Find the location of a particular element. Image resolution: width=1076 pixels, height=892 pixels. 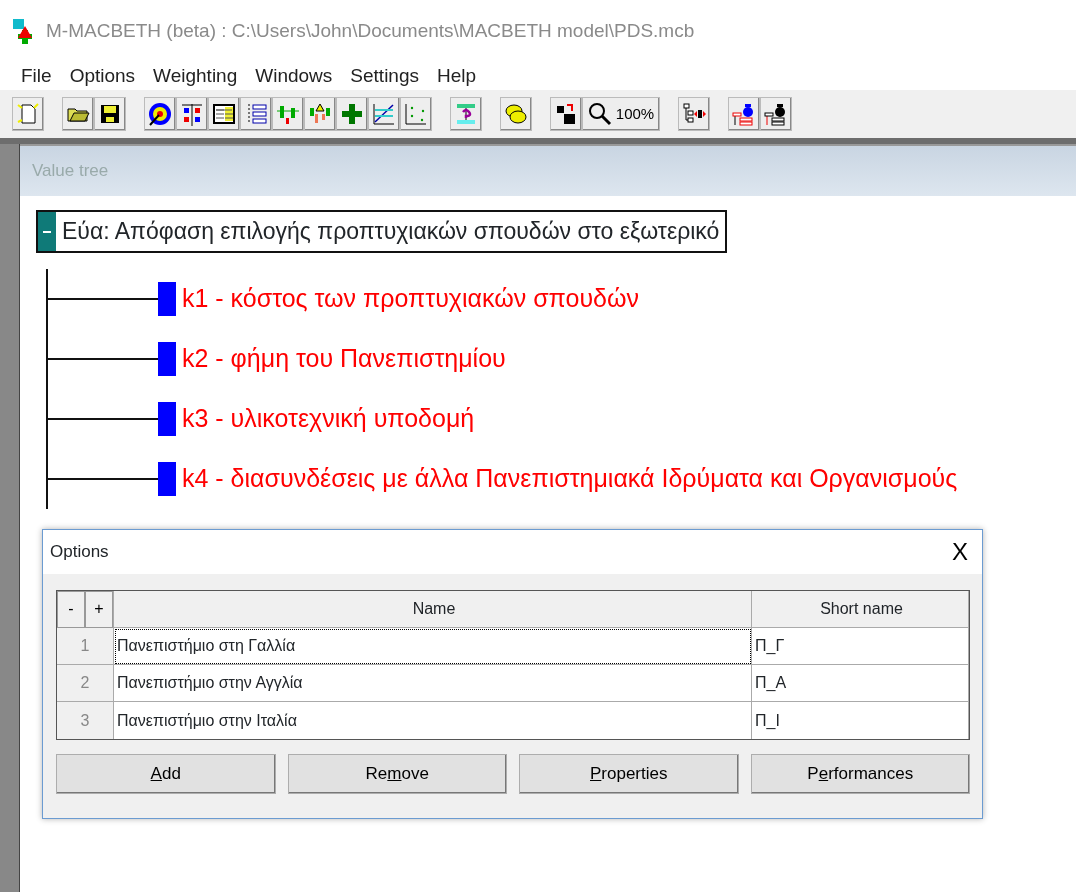

magnifier-icon is located at coordinates (599, 114).